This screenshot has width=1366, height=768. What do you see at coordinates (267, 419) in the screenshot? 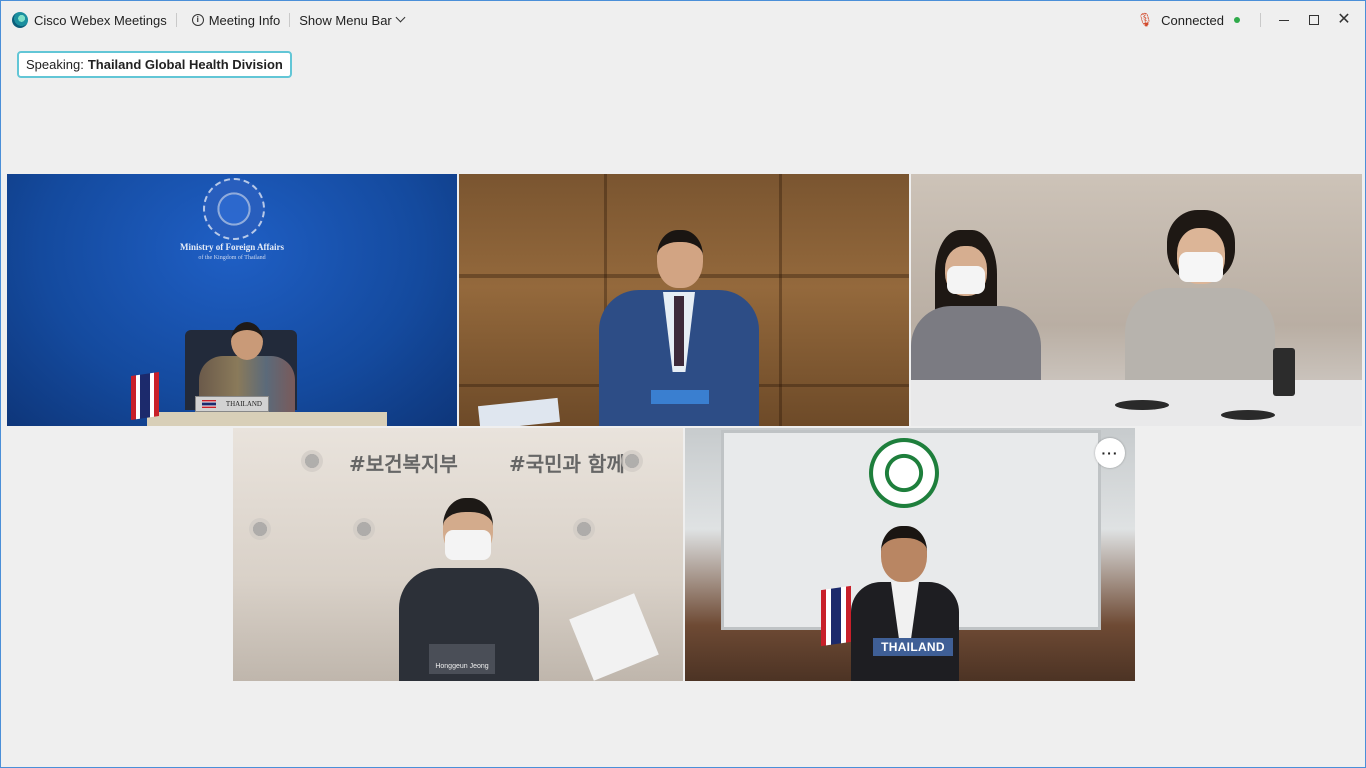
I see `desk` at bounding box center [267, 419].